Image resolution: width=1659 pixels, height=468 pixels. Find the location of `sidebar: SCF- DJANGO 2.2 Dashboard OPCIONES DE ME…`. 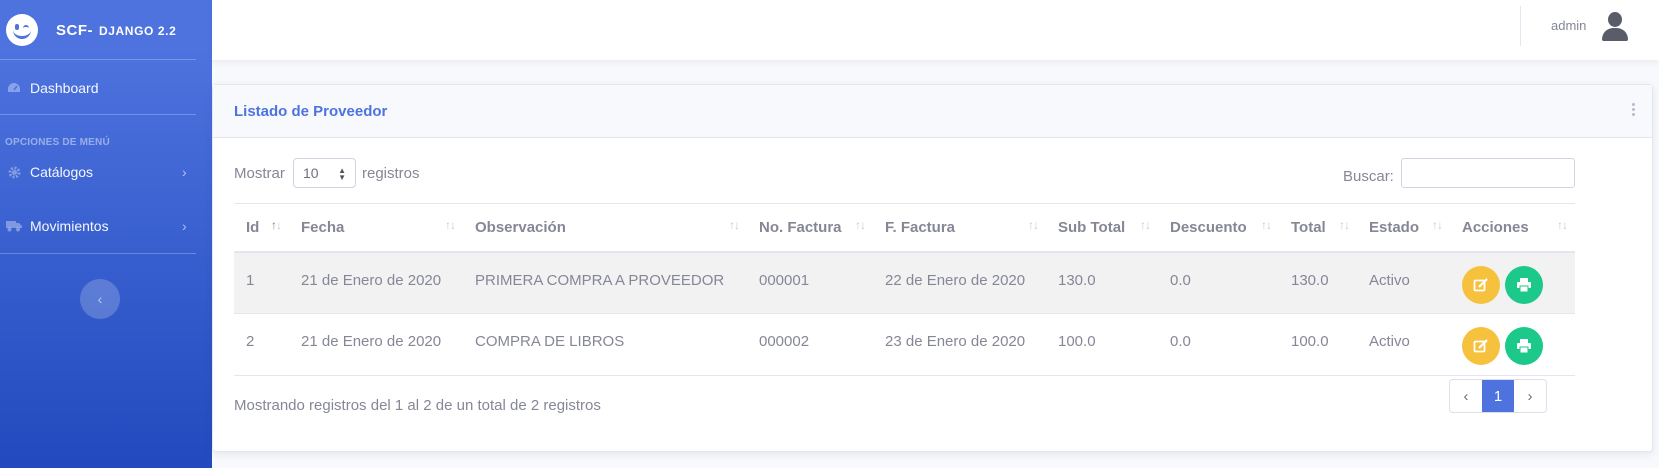

sidebar: SCF- DJANGO 2.2 Dashboard OPCIONES DE ME… is located at coordinates (106, 234).